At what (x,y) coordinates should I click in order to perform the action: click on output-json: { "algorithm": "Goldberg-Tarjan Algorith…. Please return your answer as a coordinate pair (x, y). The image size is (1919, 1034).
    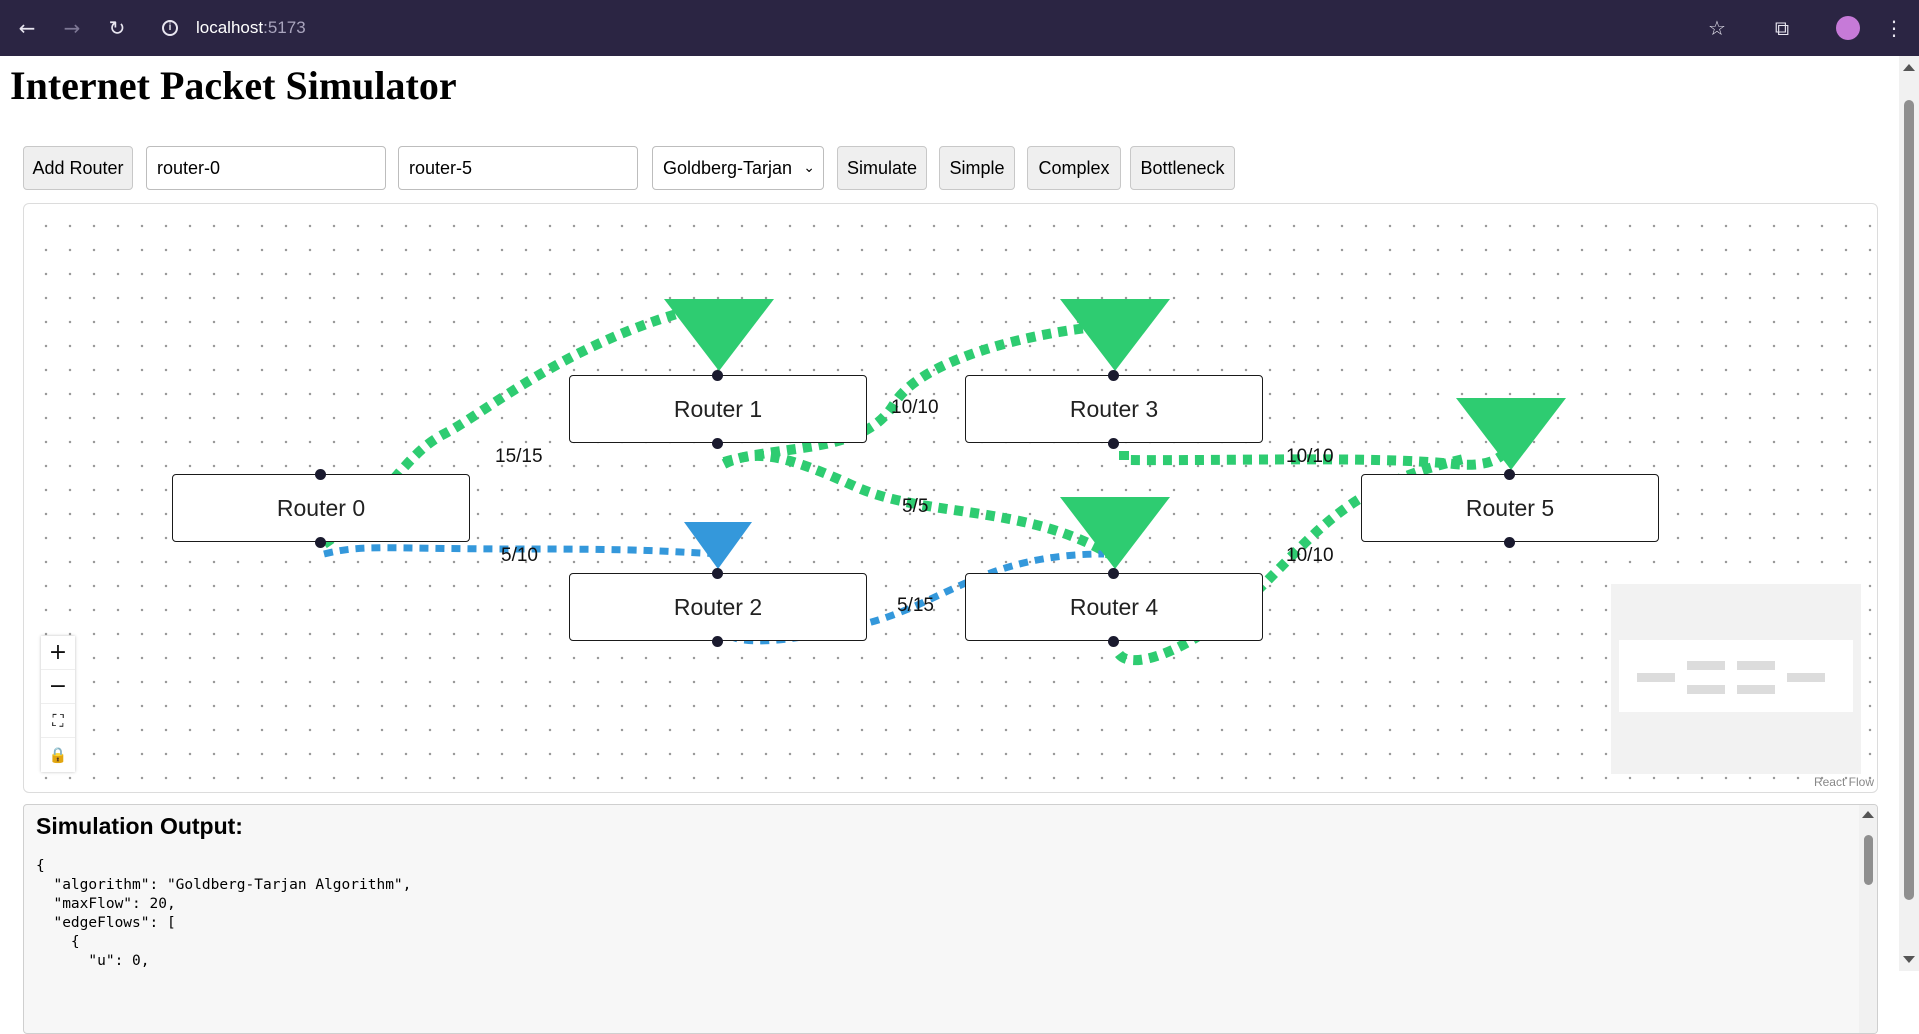
    Looking at the image, I should click on (224, 913).